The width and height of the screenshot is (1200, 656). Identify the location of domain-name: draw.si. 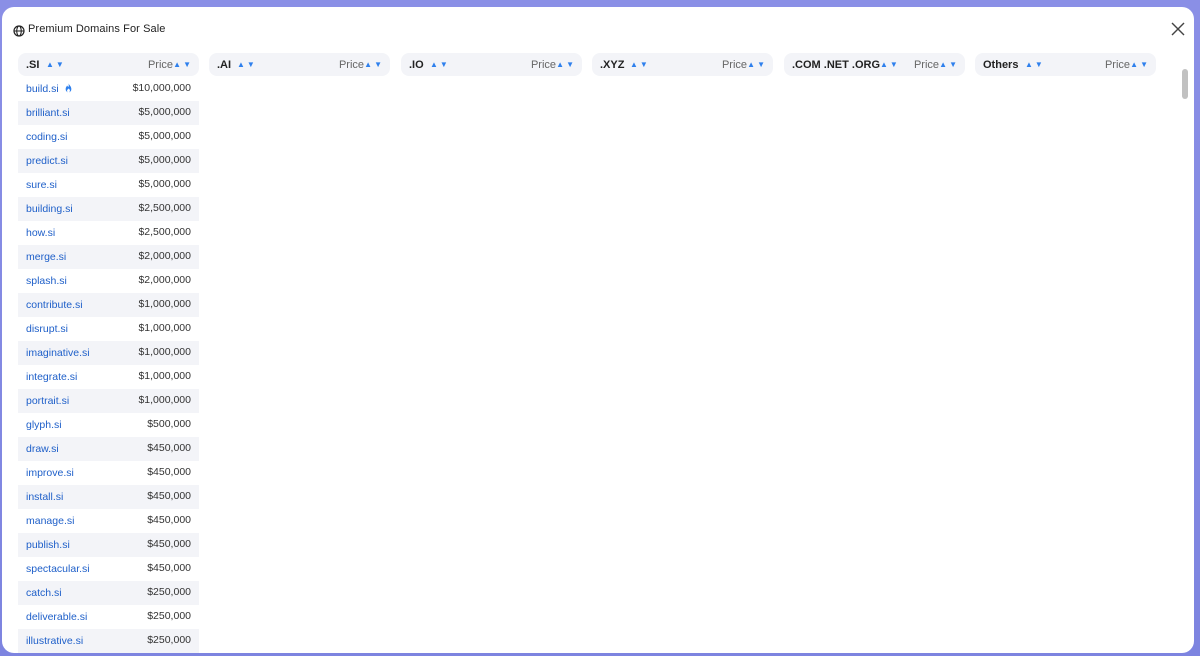
(42, 449).